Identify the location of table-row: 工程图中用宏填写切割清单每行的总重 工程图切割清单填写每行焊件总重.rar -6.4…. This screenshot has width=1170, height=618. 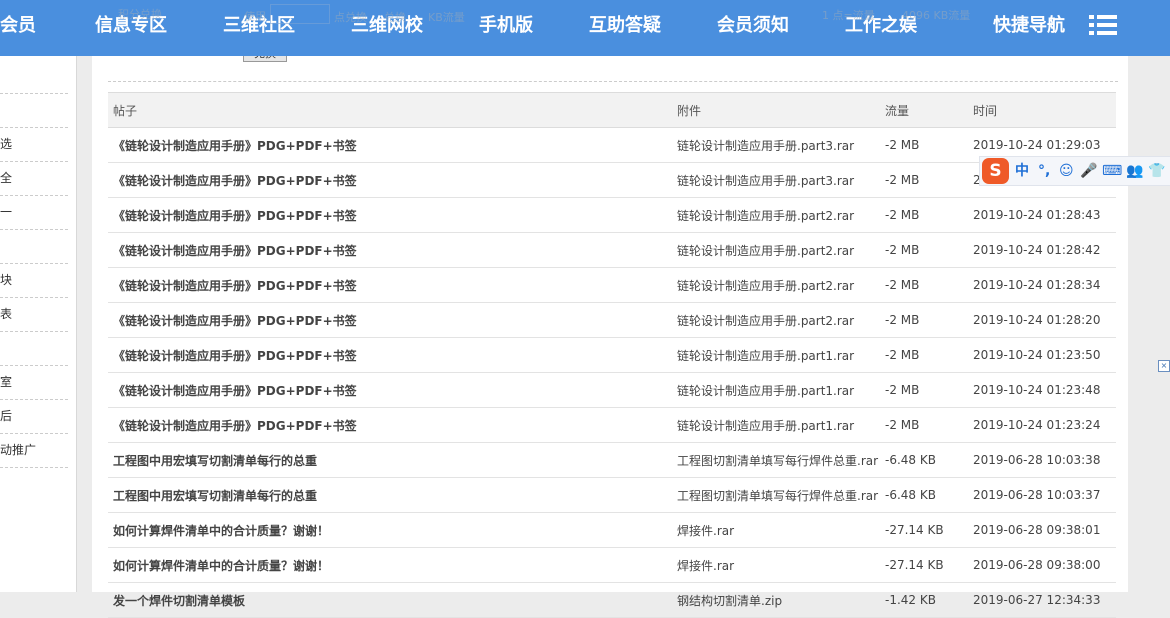
(612, 495).